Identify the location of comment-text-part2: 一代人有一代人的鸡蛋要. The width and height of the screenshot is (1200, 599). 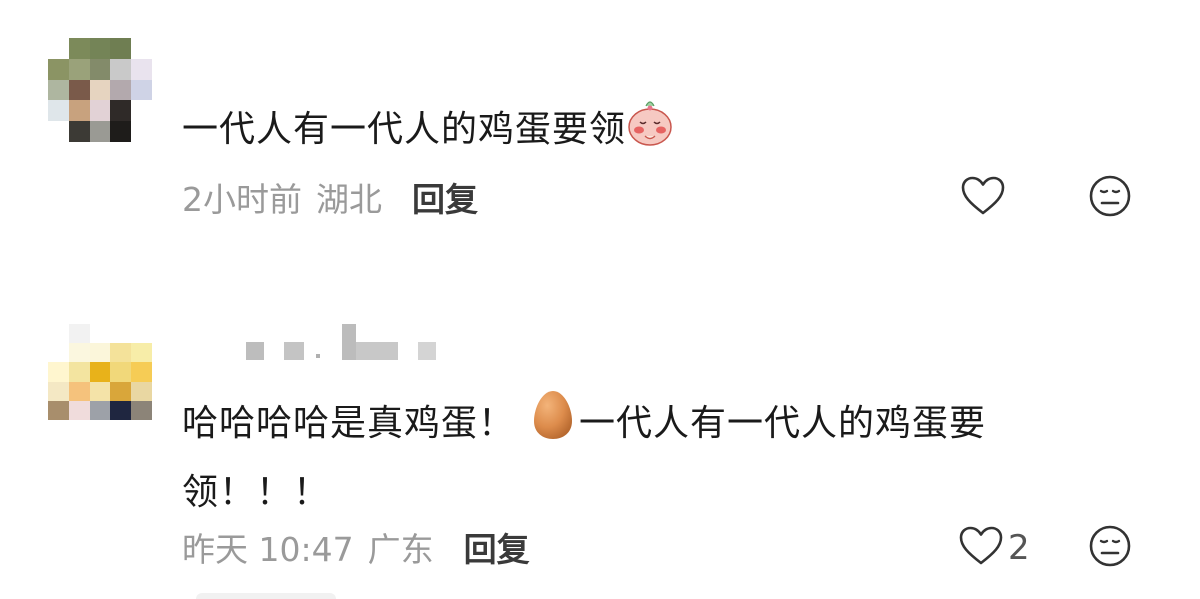
(783, 423).